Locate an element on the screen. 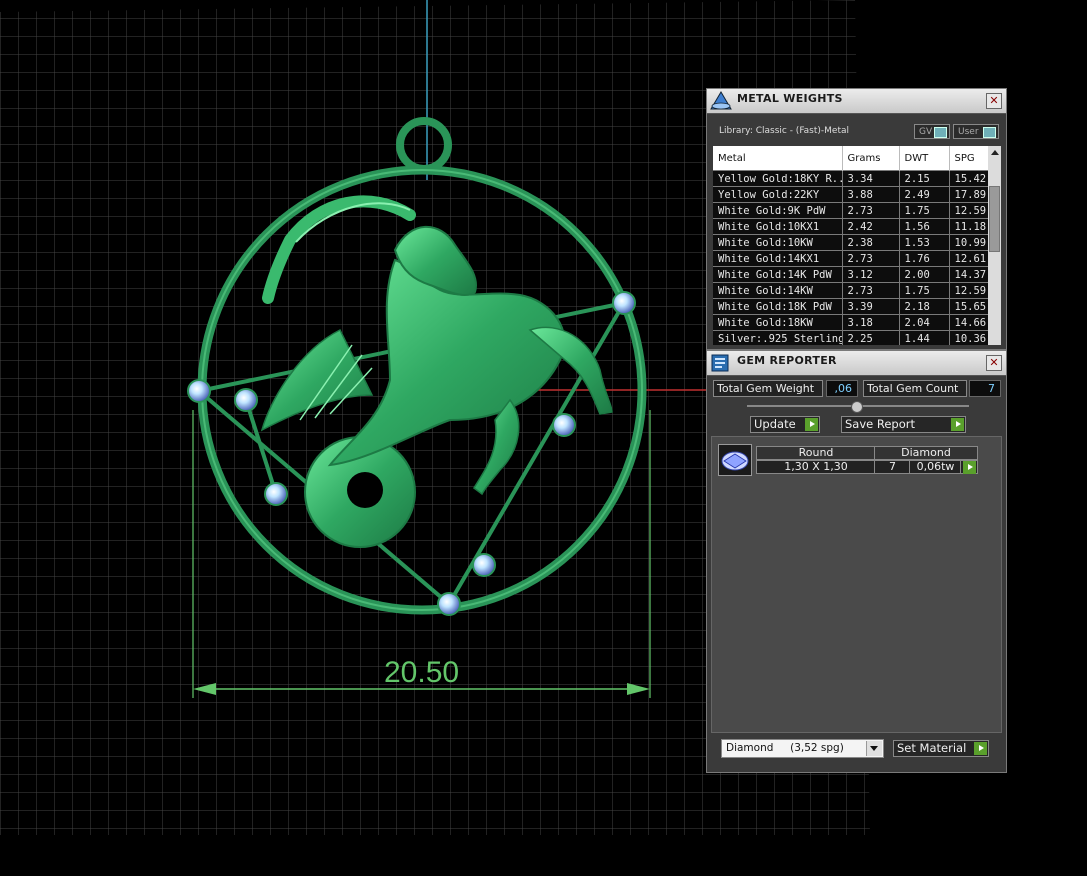 This screenshot has height=876, width=1087. gem-list-area: Round Diamond 1,30 X 1,30 7 0,06tw is located at coordinates (856, 584).